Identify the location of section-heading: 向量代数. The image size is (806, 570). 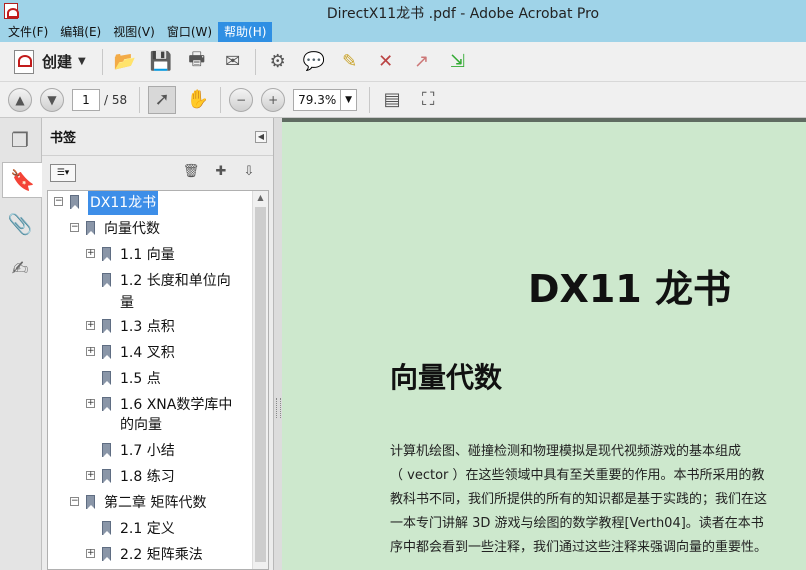
(446, 377).